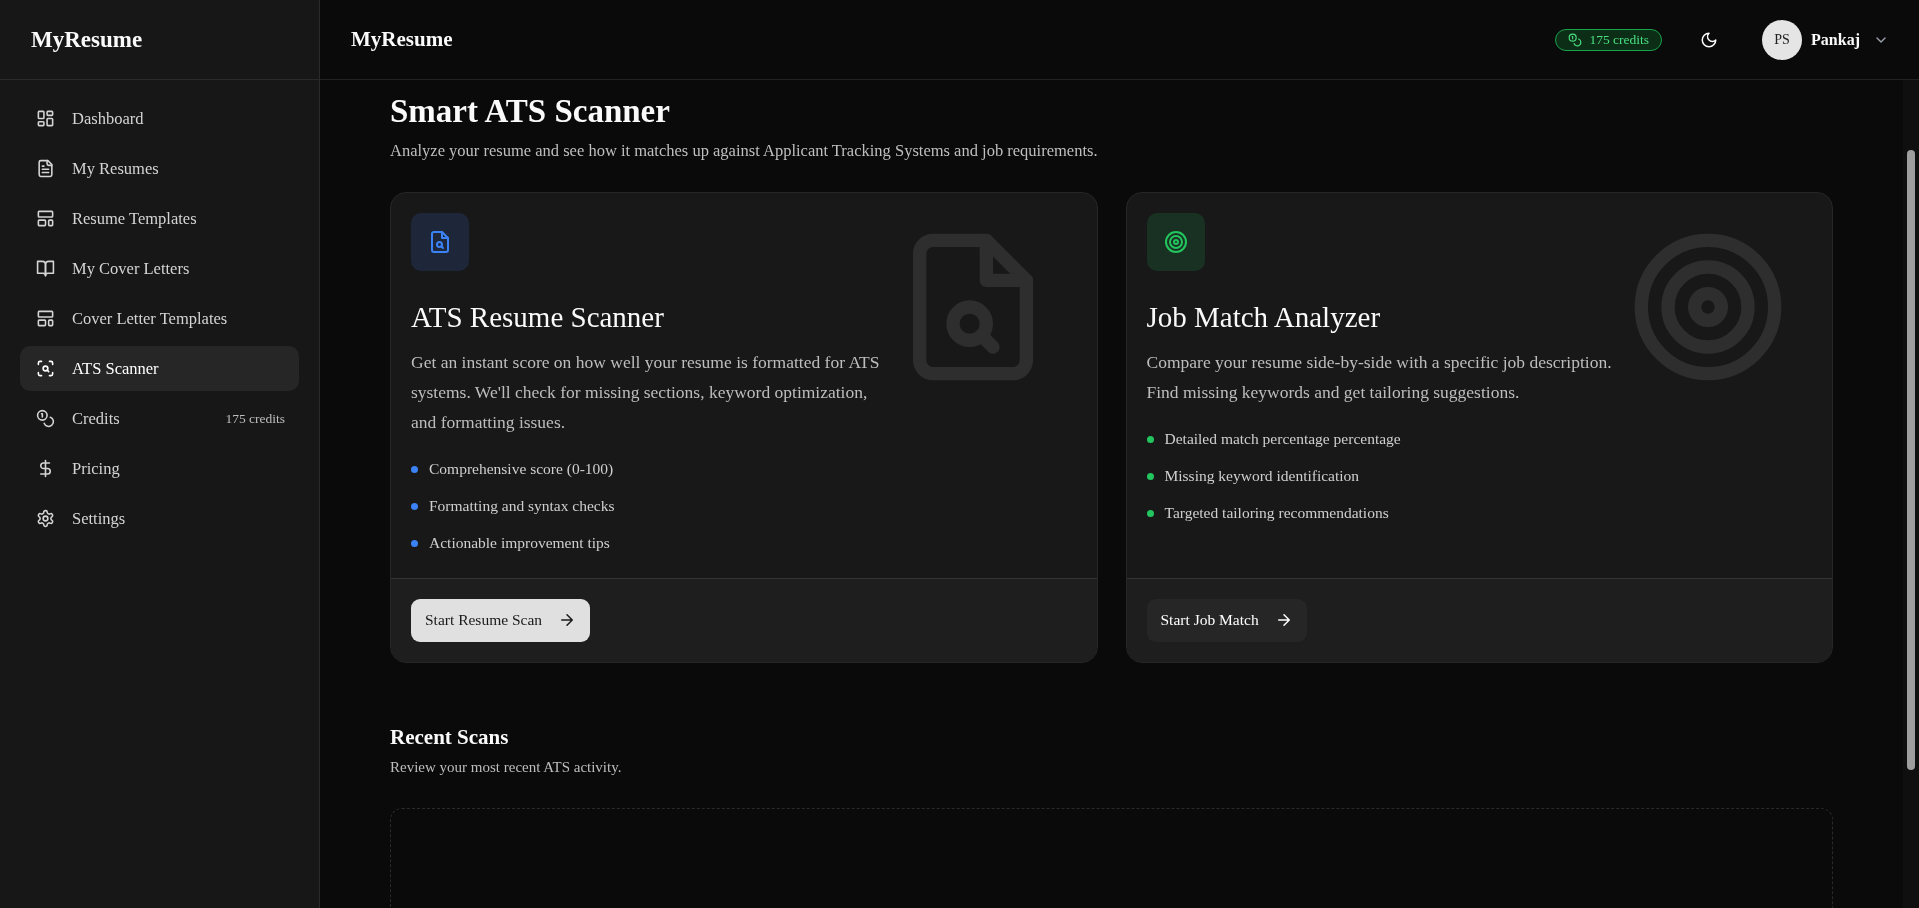 This screenshot has height=908, width=1919. I want to click on sidebar-item: Credits 175 credits, so click(159, 418).